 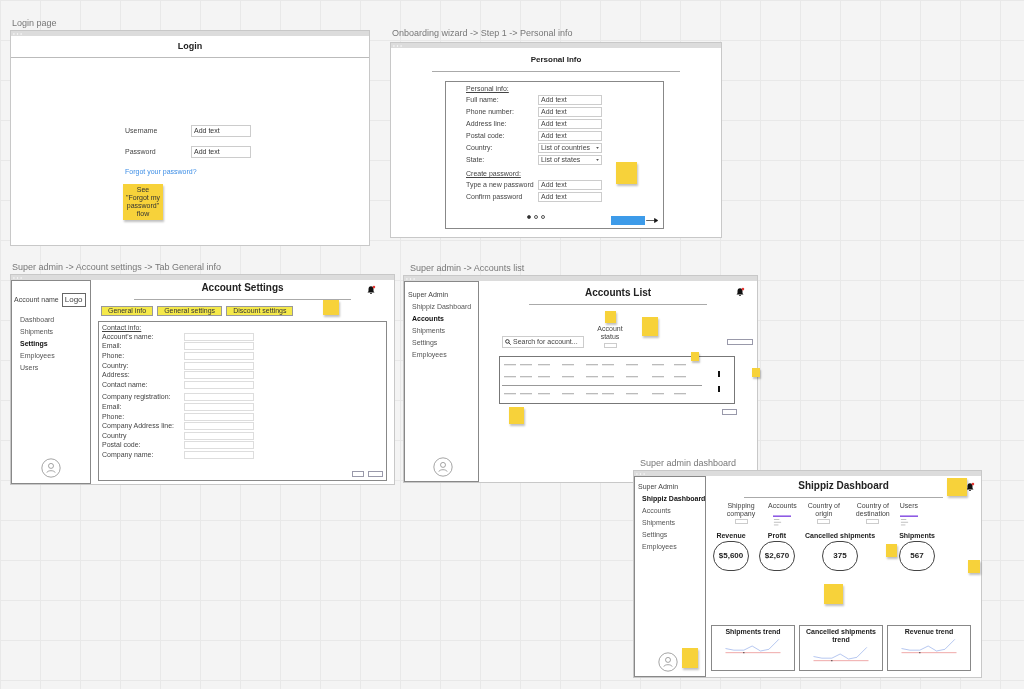 I want to click on page-title: Accounts List, so click(x=618, y=293).